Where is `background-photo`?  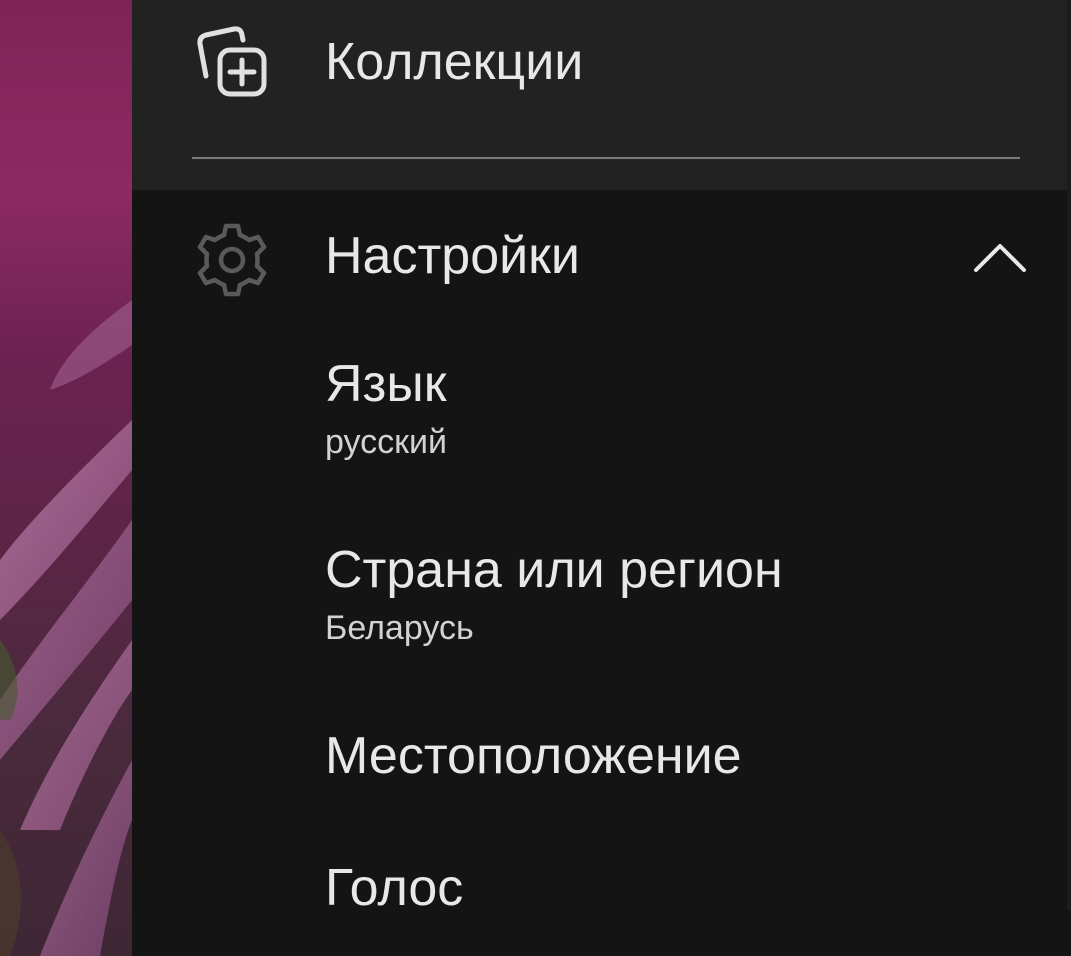 background-photo is located at coordinates (66, 478).